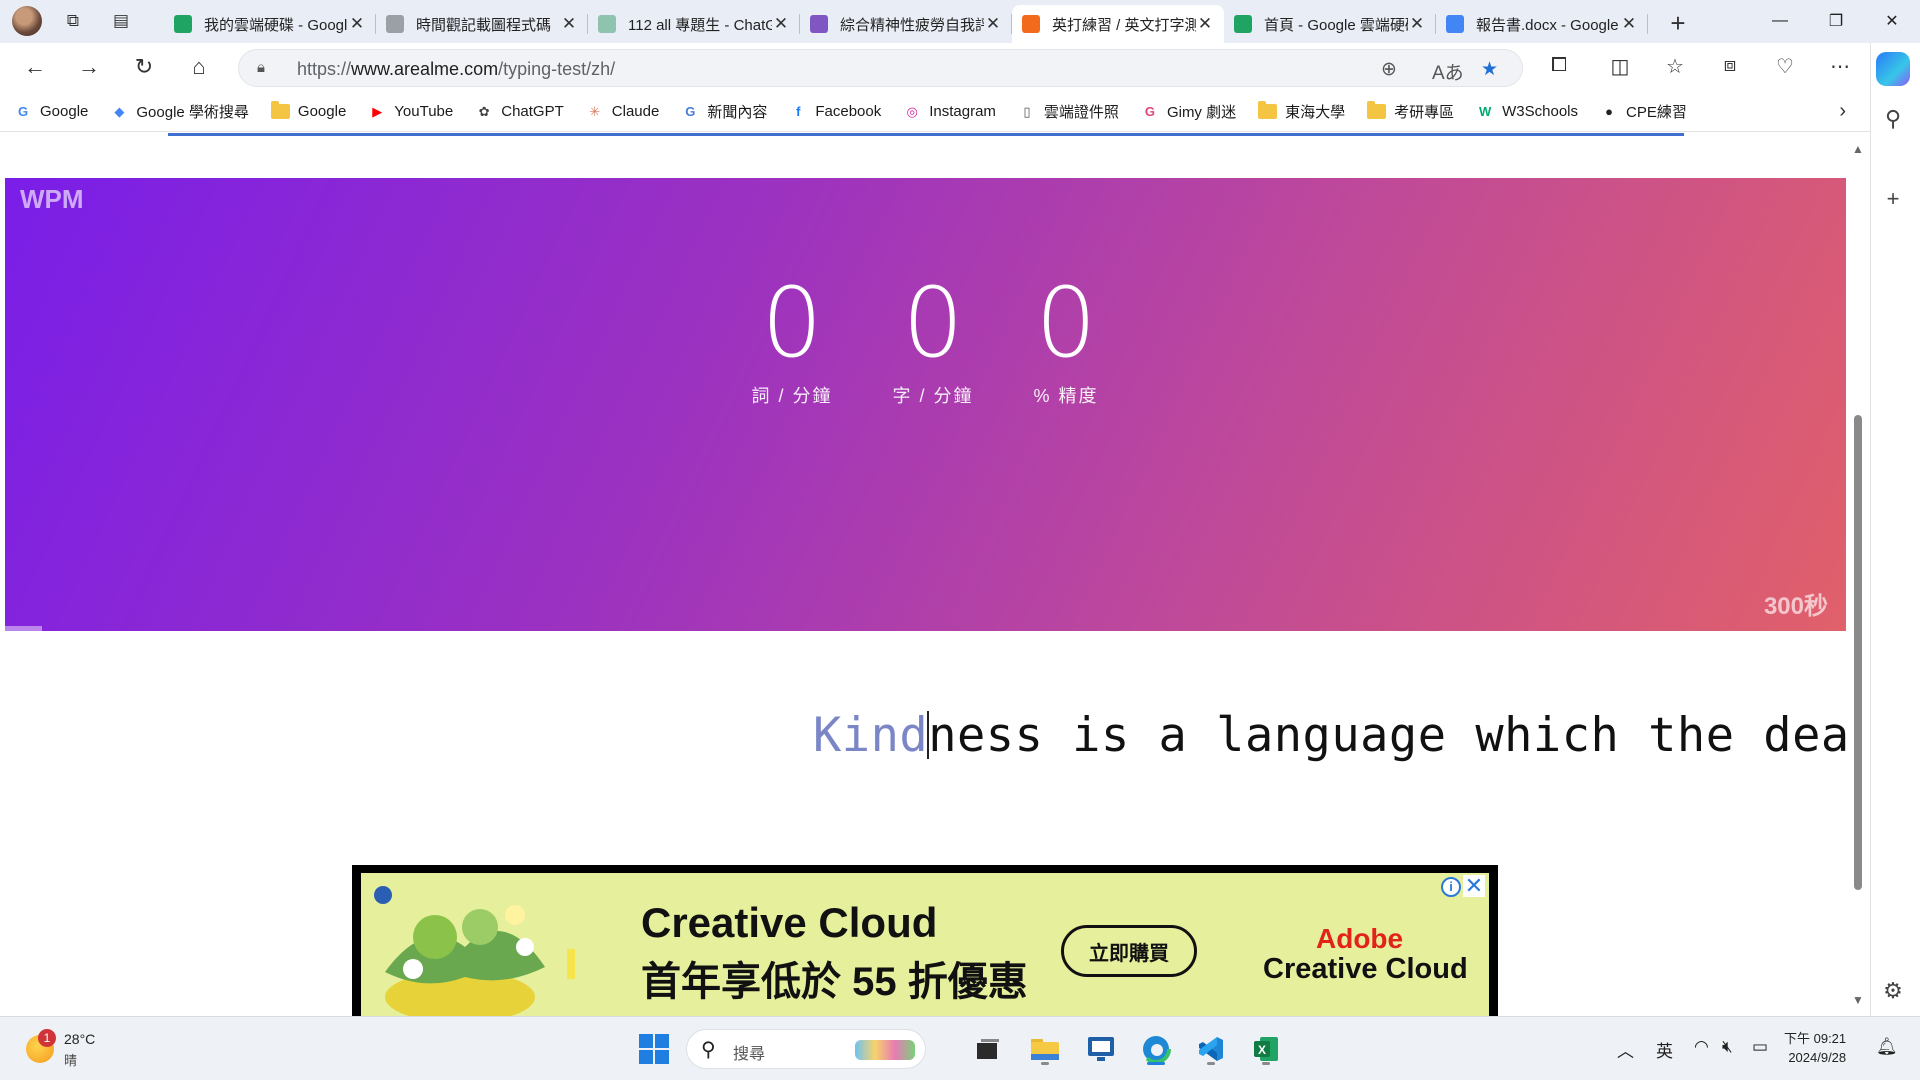 The height and width of the screenshot is (1080, 1920). I want to click on ad-info-icon: i, so click(1451, 887).